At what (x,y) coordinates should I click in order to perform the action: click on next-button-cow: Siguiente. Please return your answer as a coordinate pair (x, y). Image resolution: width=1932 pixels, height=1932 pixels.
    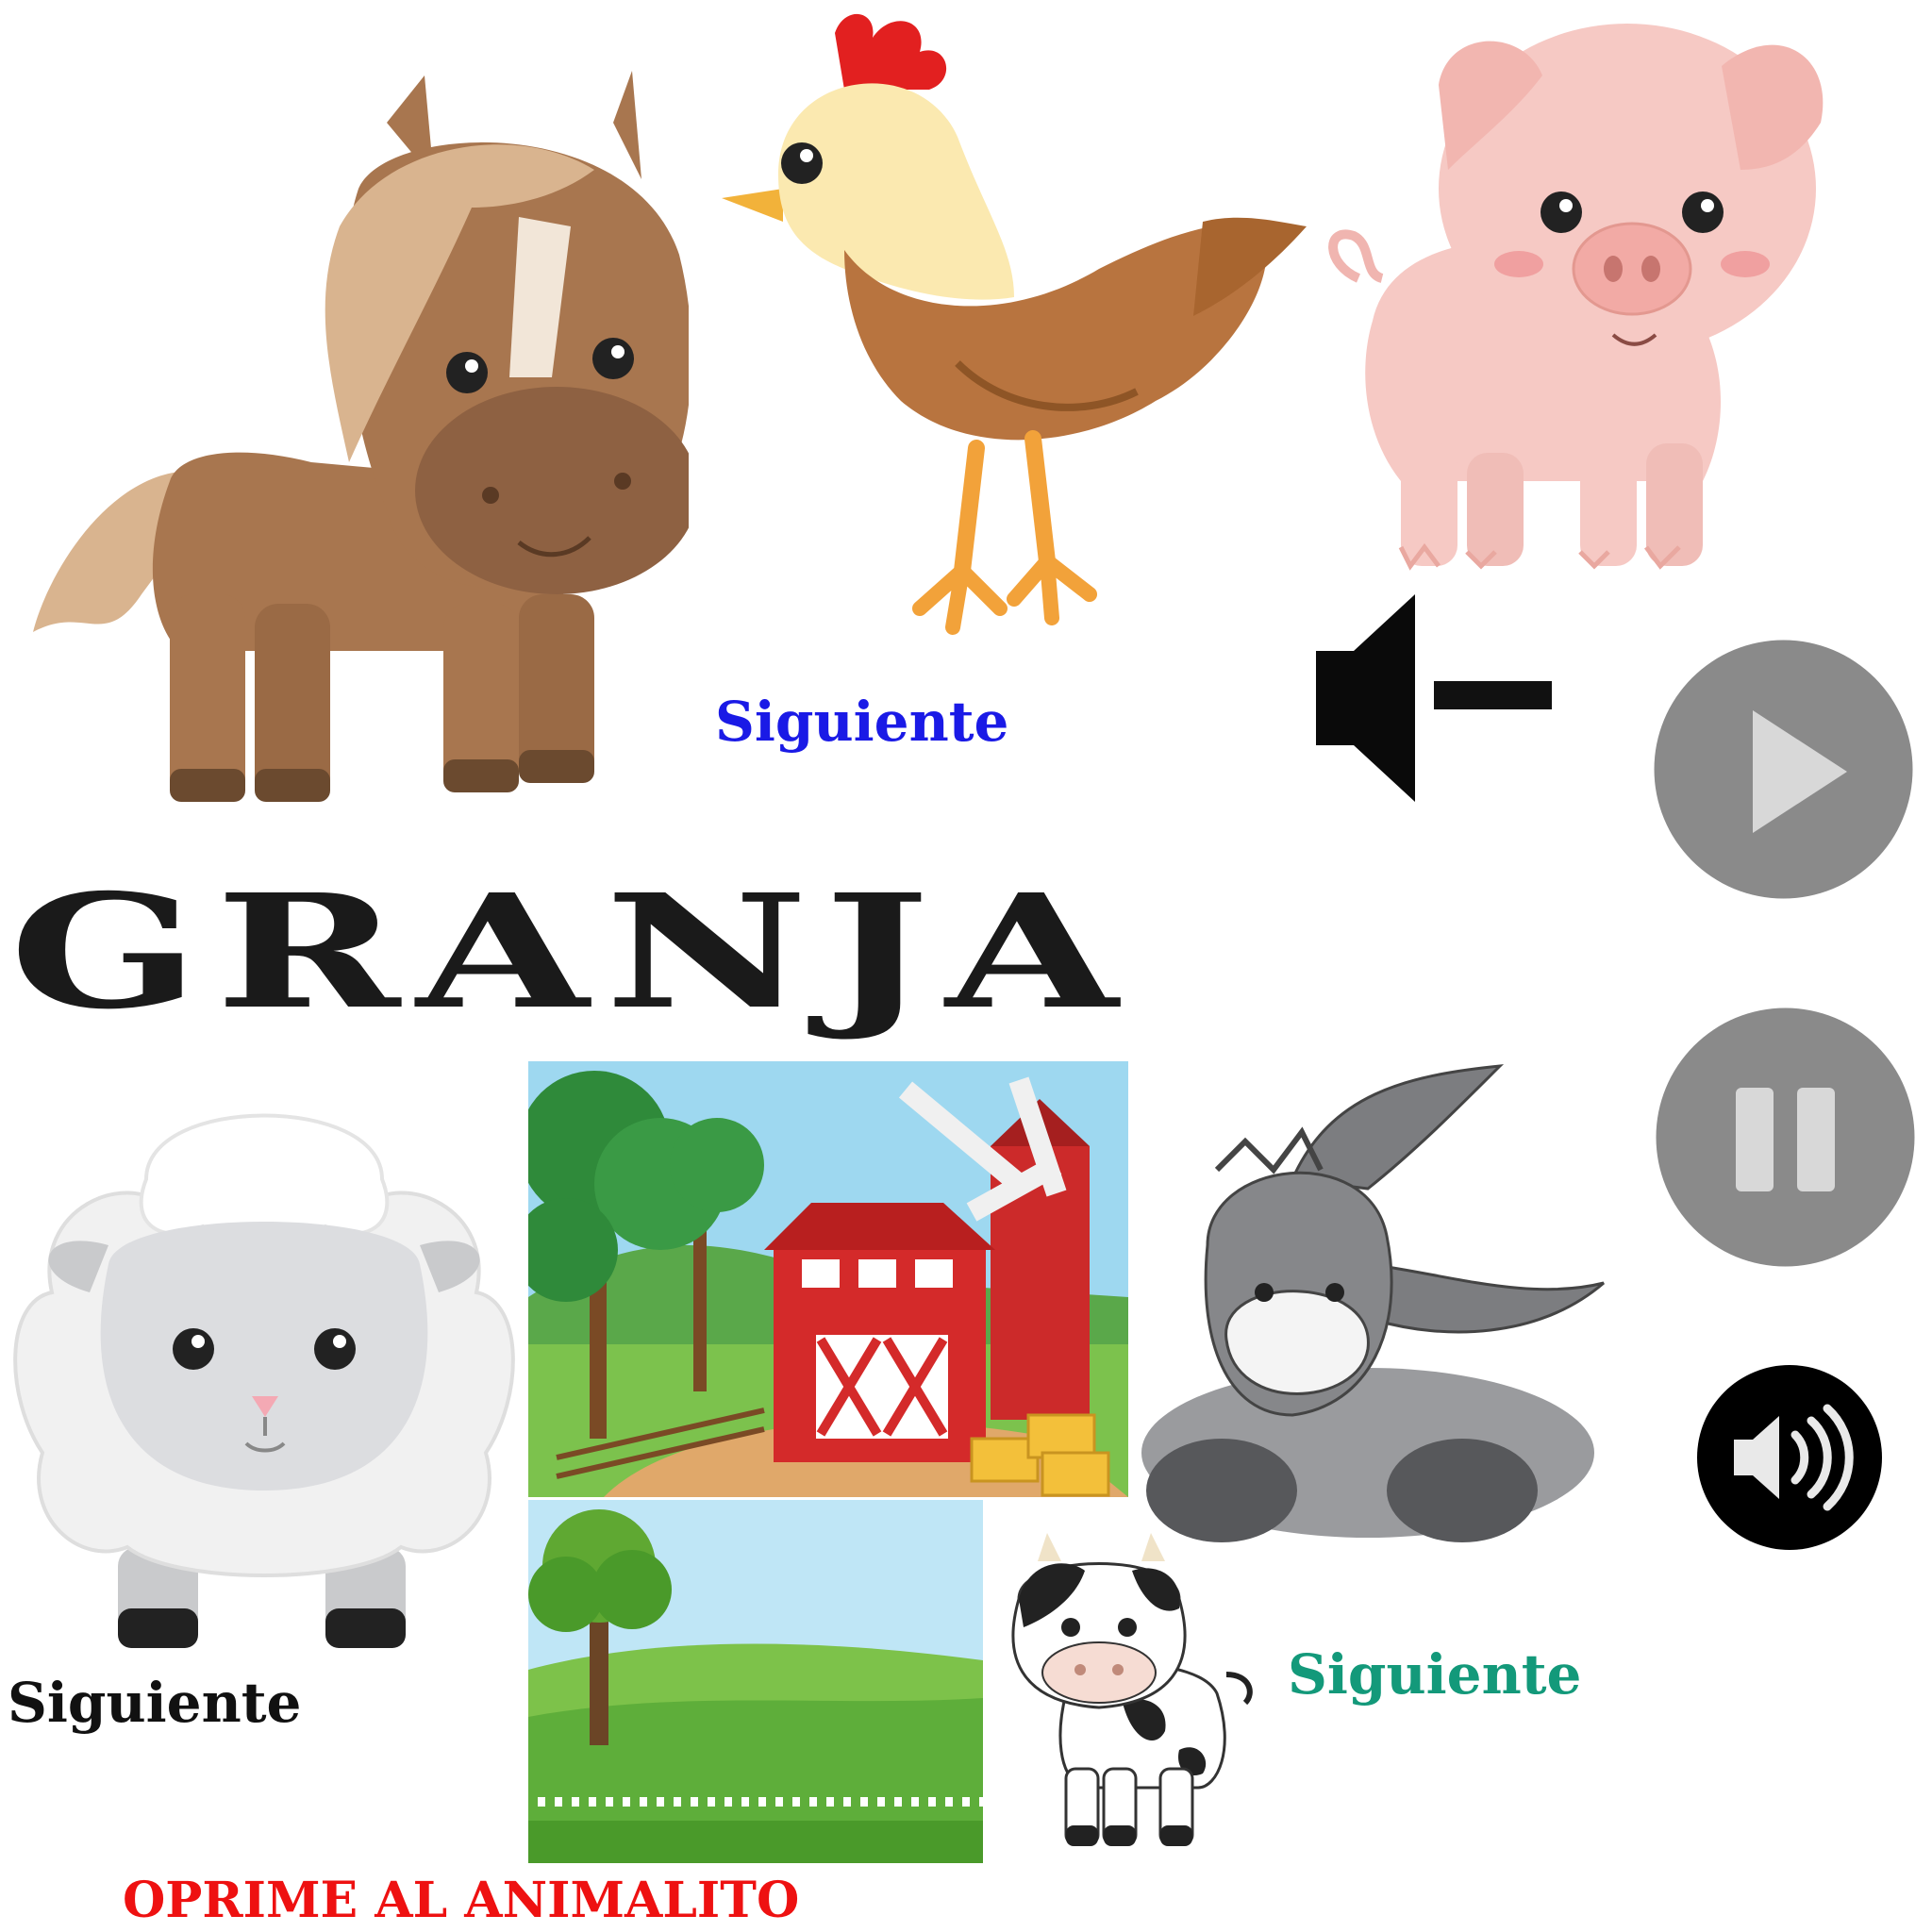
    Looking at the image, I should click on (1434, 1674).